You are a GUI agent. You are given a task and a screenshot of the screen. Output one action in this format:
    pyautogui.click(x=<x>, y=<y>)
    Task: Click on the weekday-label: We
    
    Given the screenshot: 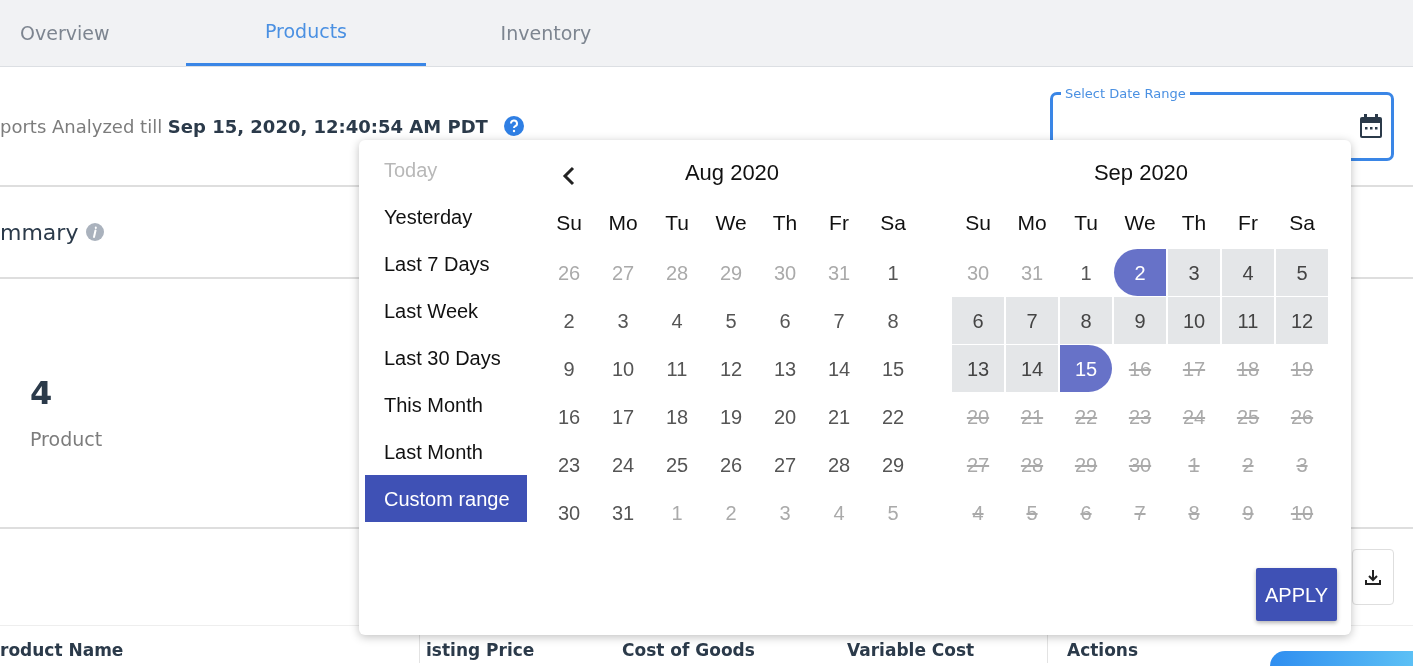 What is the action you would take?
    pyautogui.click(x=731, y=223)
    